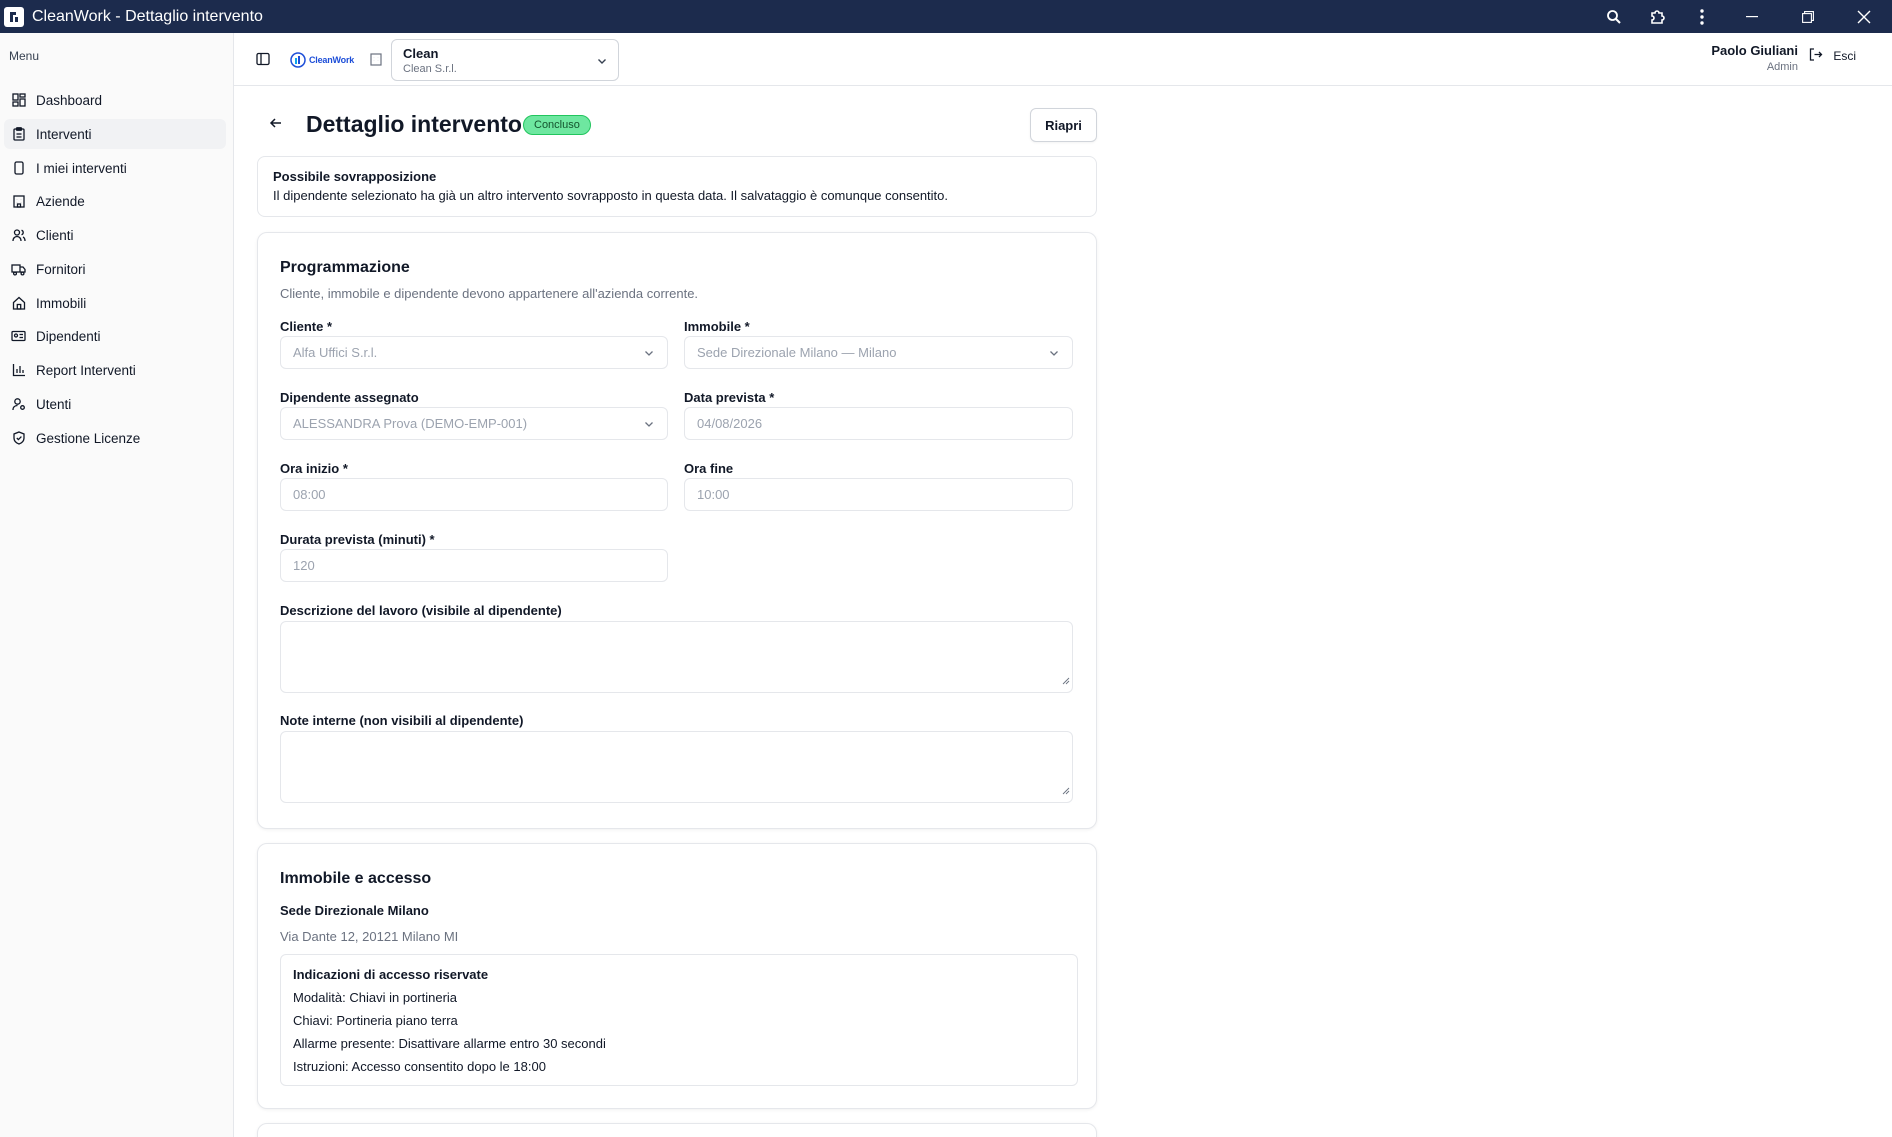  I want to click on page-title: Dettaglio intervento, so click(414, 124).